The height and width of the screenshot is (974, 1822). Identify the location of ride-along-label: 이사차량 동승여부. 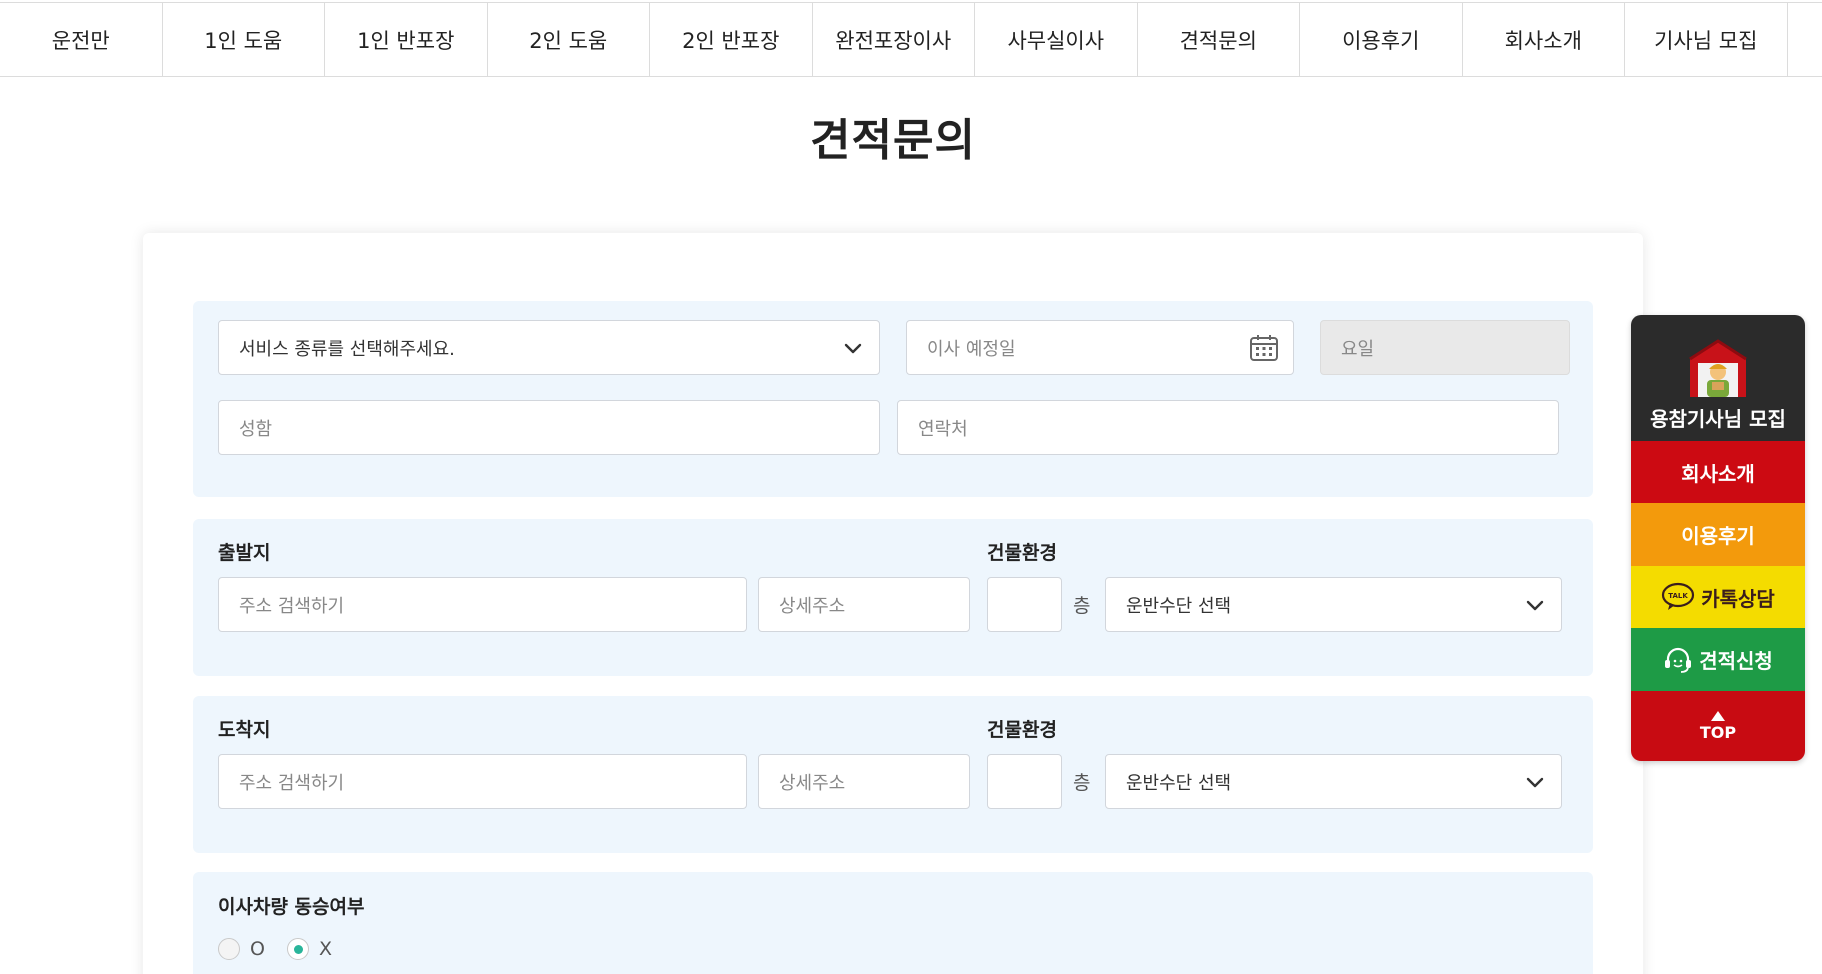
(291, 907).